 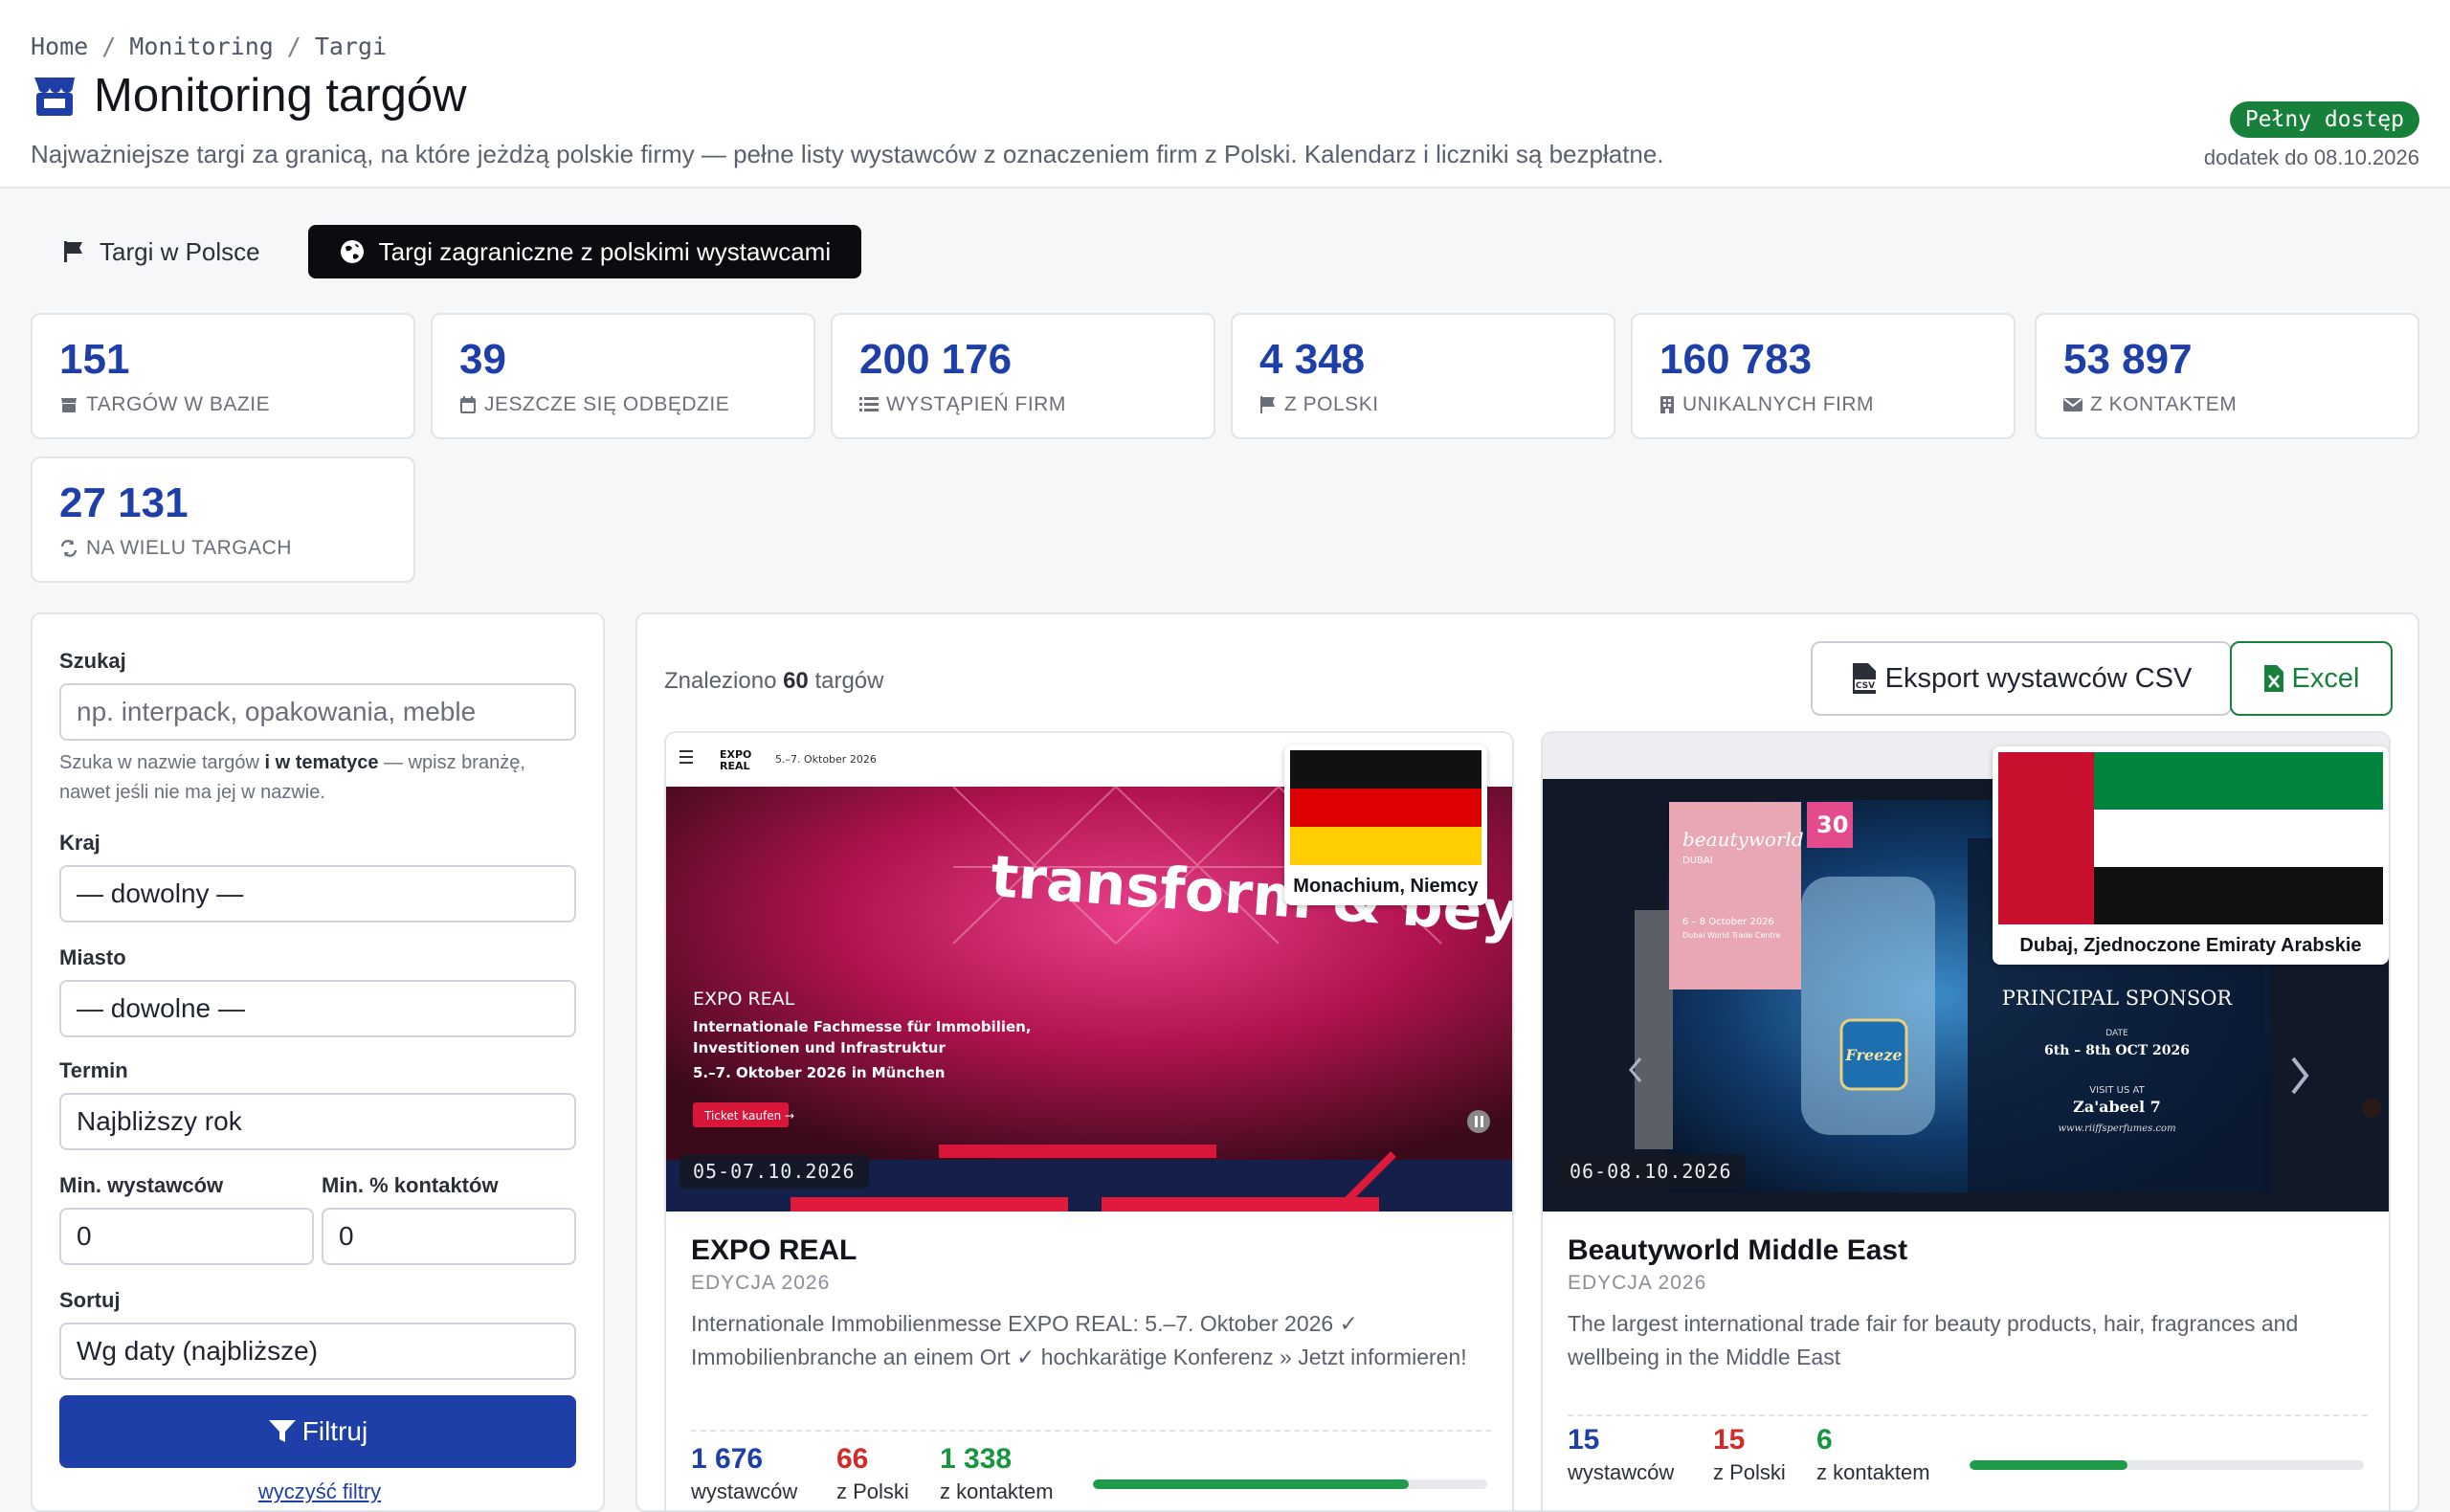 I want to click on search-input: np. interpack, opakowania, meble, so click(x=318, y=712).